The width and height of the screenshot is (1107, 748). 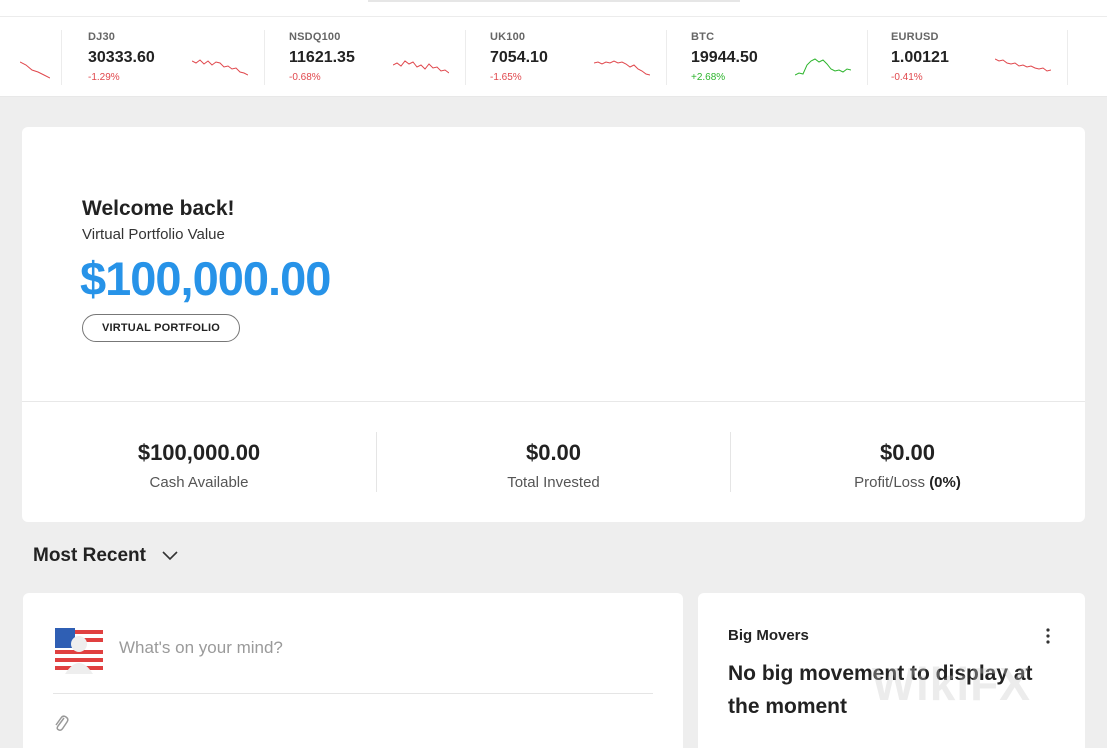 What do you see at coordinates (508, 37) in the screenshot?
I see `ticker-symbol: UK100` at bounding box center [508, 37].